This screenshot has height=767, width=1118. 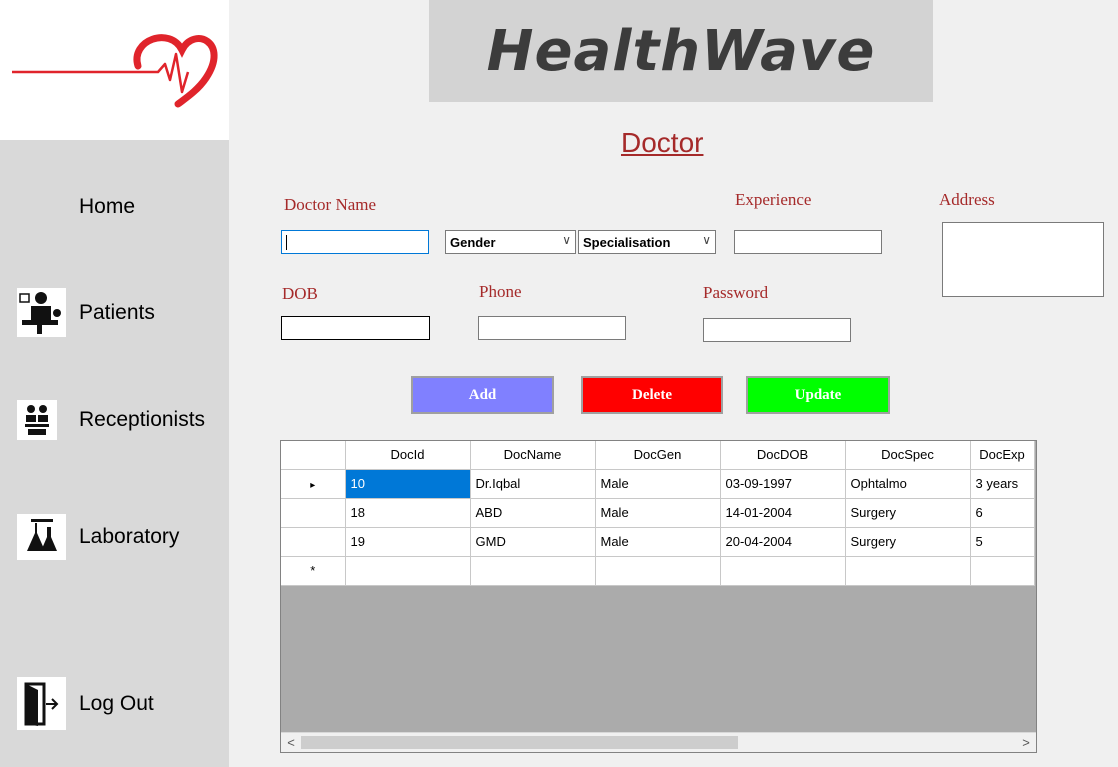 What do you see at coordinates (1026, 742) in the screenshot?
I see `scroll-right-icon: >` at bounding box center [1026, 742].